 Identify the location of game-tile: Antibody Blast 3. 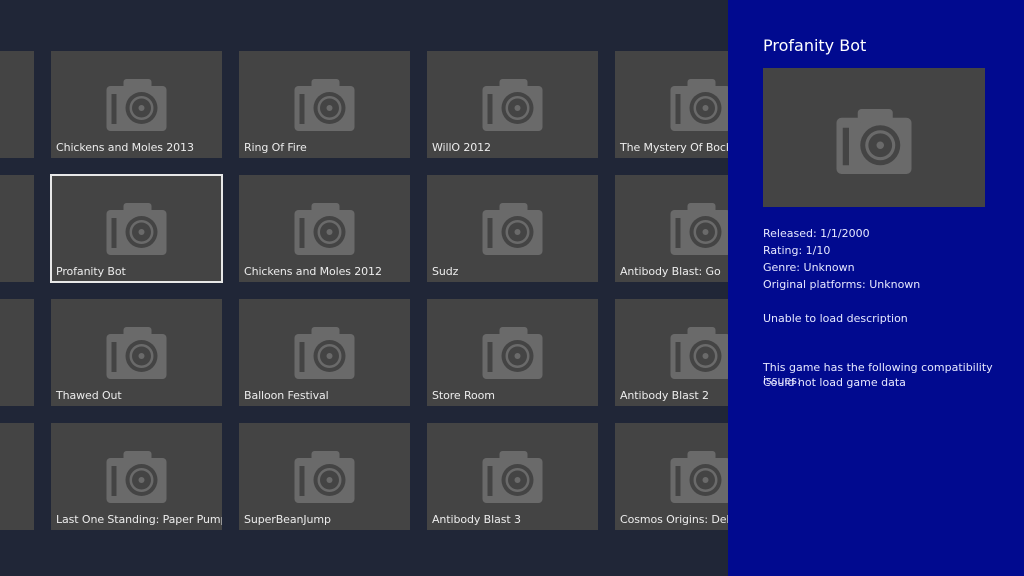
(512, 476).